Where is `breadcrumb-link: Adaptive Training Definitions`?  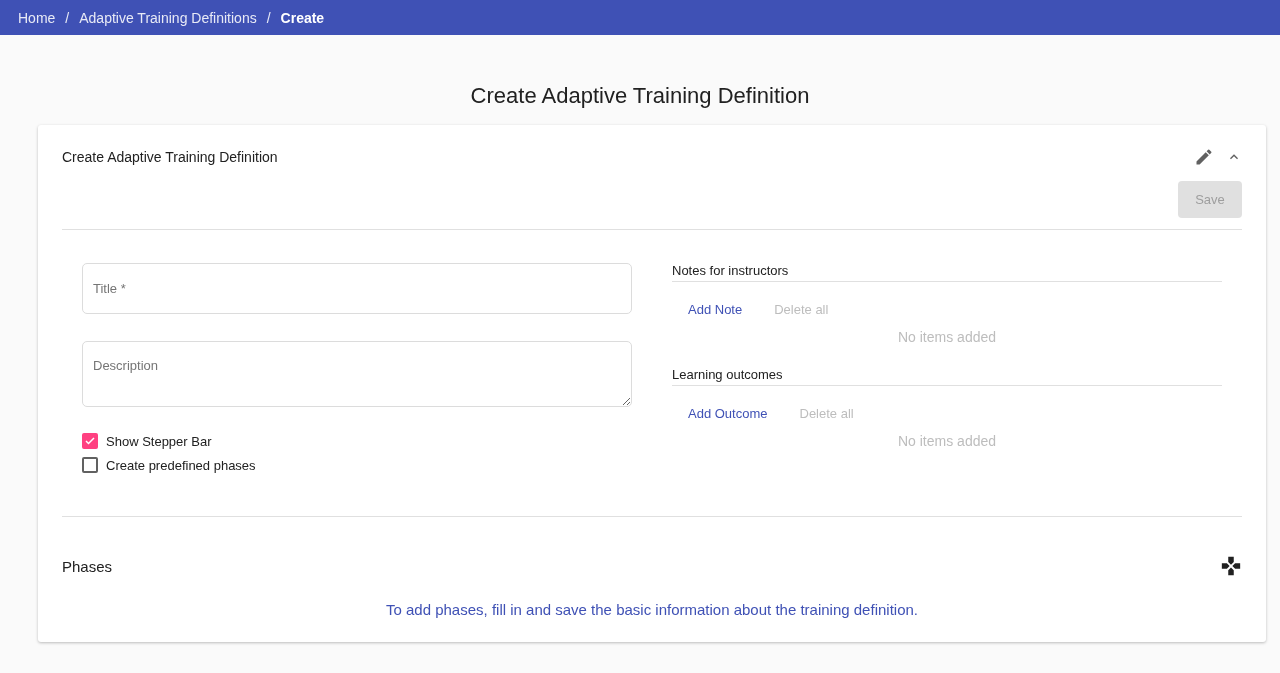 breadcrumb-link: Adaptive Training Definitions is located at coordinates (168, 17).